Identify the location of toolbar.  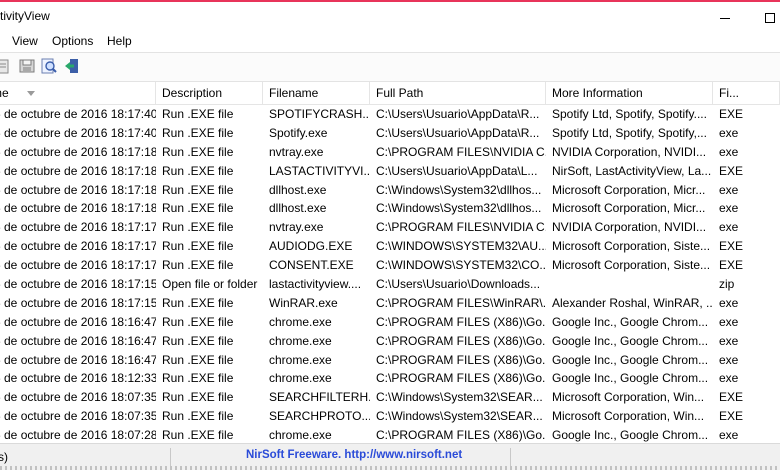
(390, 67).